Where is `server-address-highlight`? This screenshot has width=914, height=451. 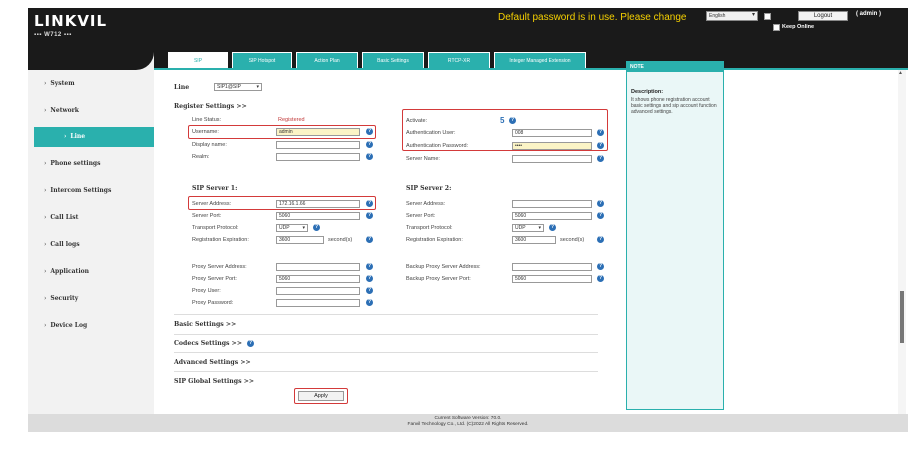
server-address-highlight is located at coordinates (282, 203).